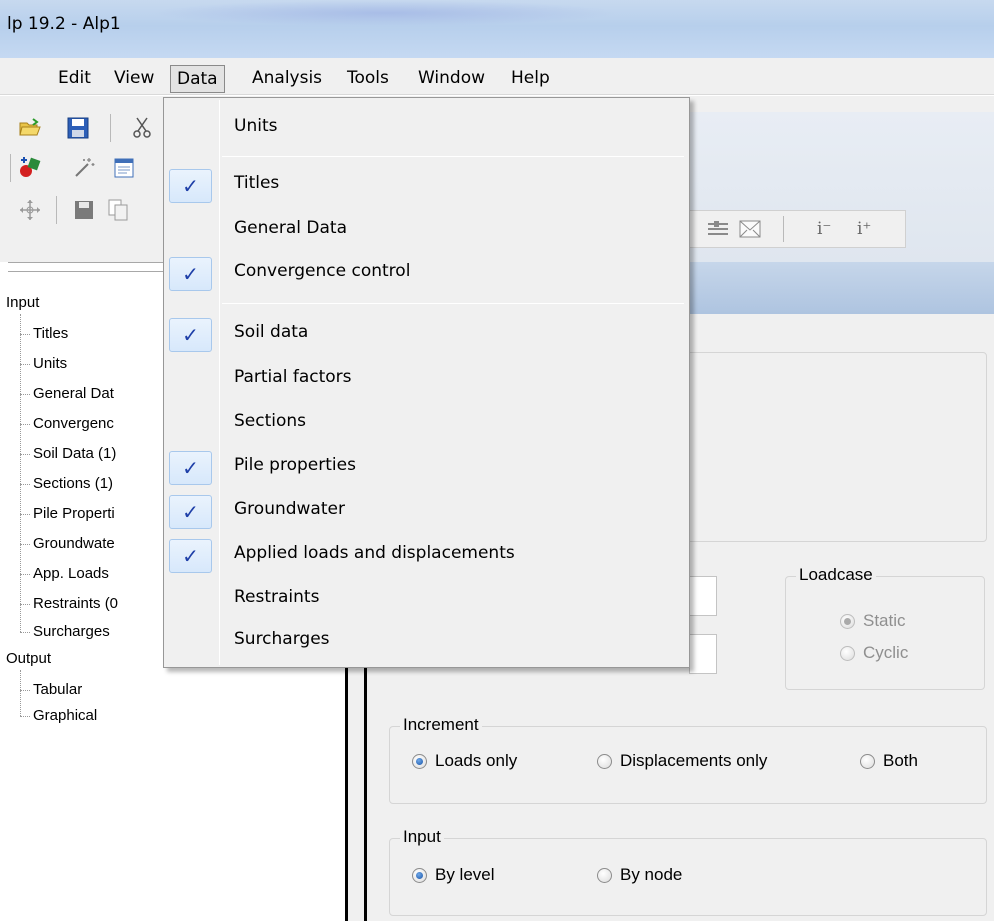  I want to click on menu-item-pile-properties: ✓ Pile properties, so click(426, 467).